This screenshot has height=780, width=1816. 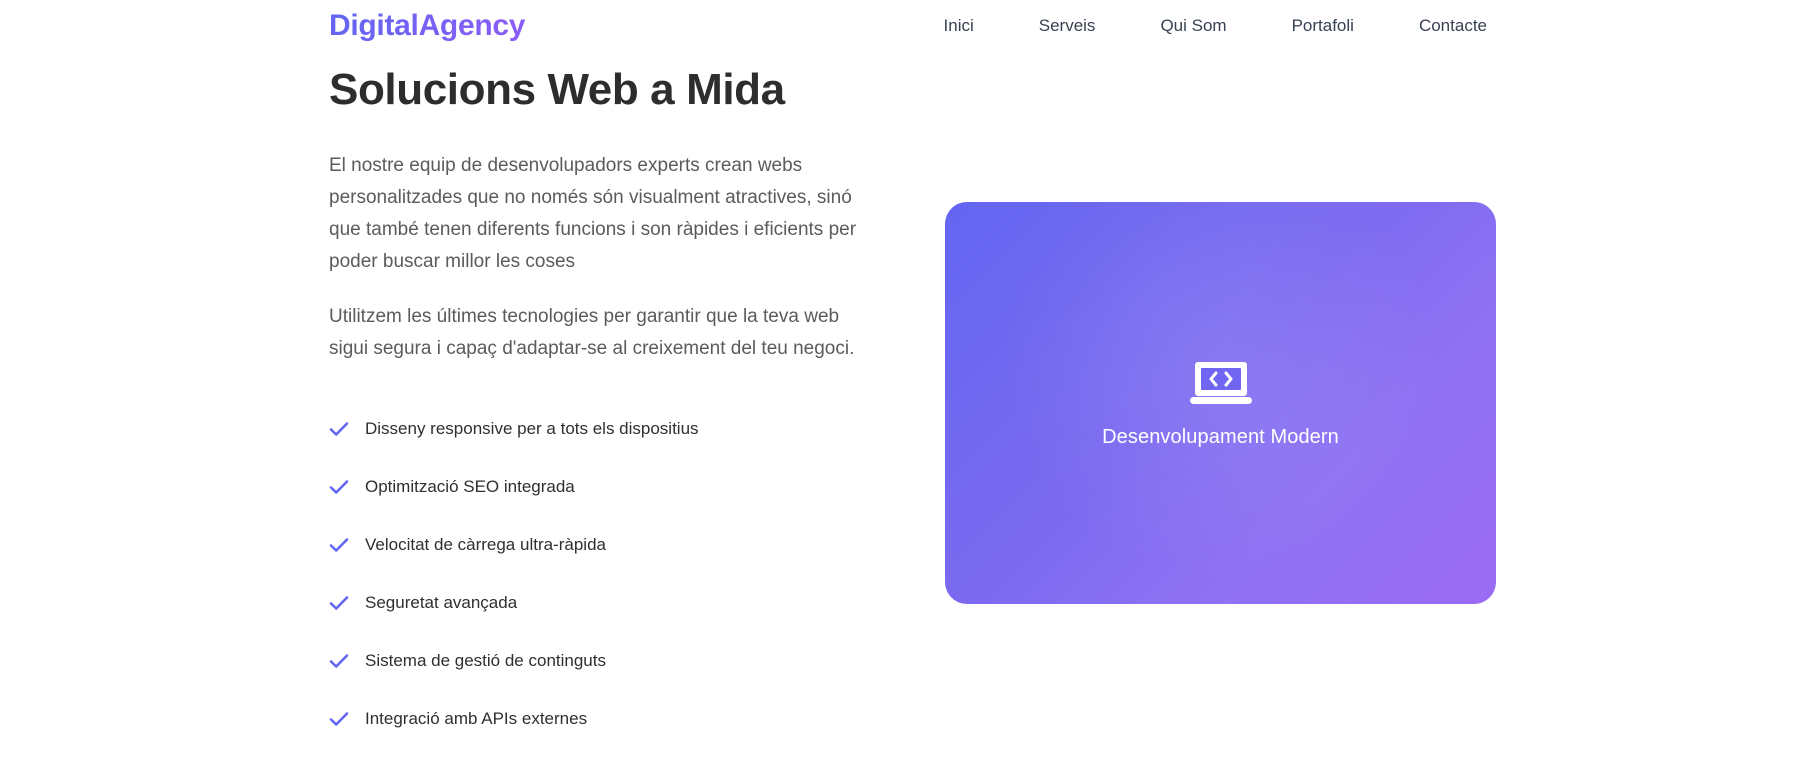 I want to click on nav-item-serveis: Serveis, so click(x=1067, y=26).